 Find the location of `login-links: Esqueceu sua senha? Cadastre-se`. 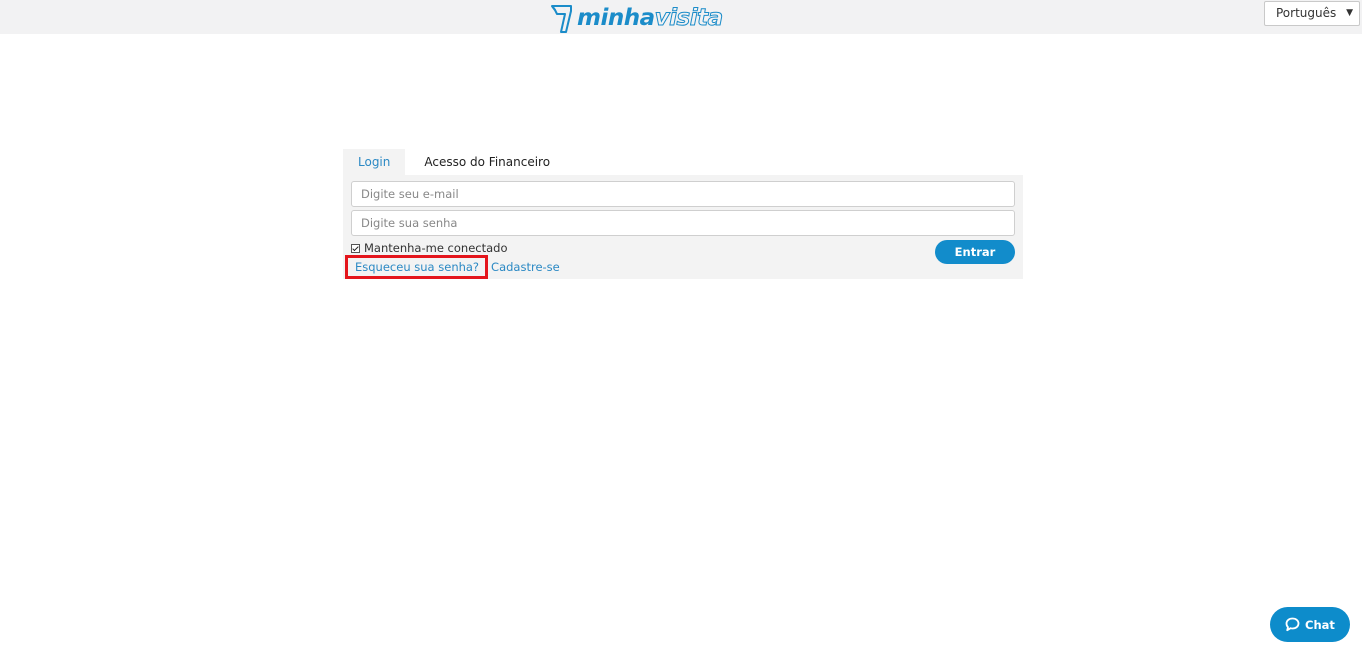

login-links: Esqueceu sua senha? Cadastre-se is located at coordinates (452, 267).